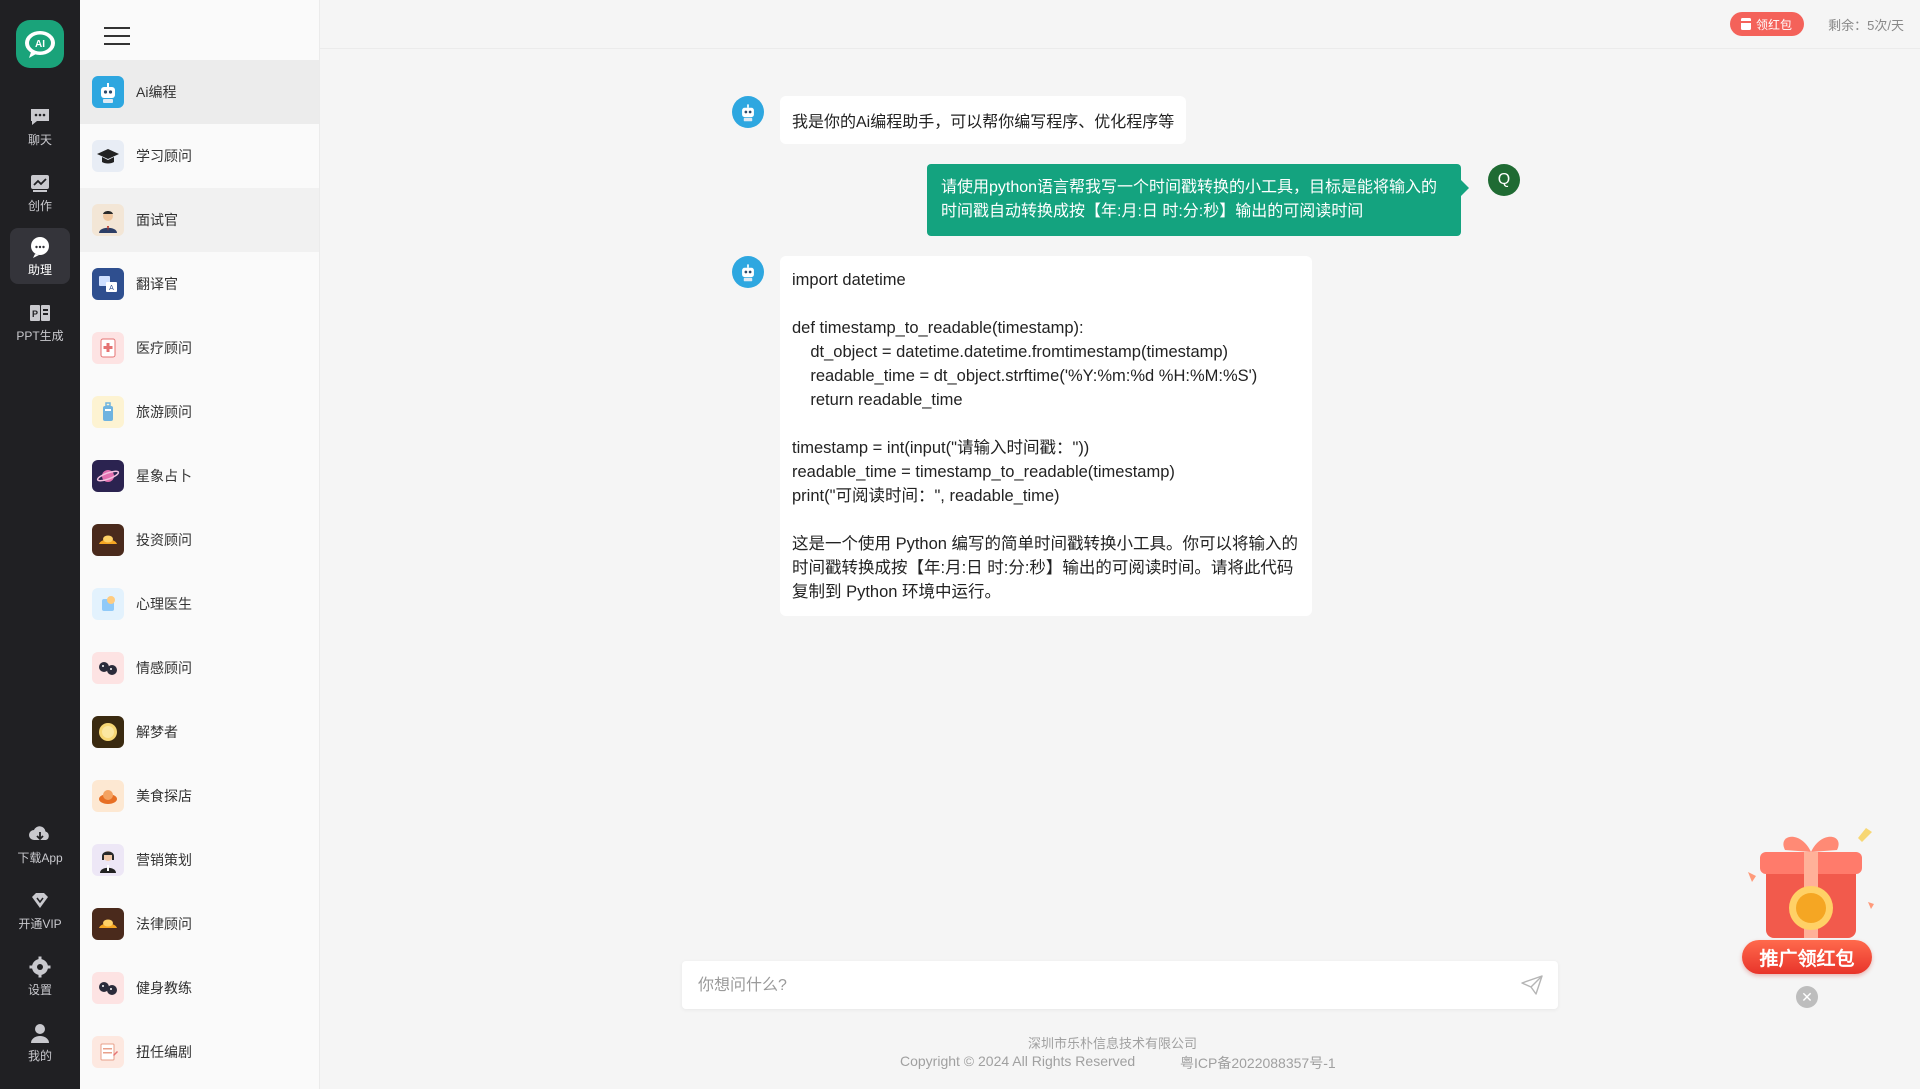 Image resolution: width=1920 pixels, height=1089 pixels. I want to click on close-icon: ✕, so click(1807, 996).